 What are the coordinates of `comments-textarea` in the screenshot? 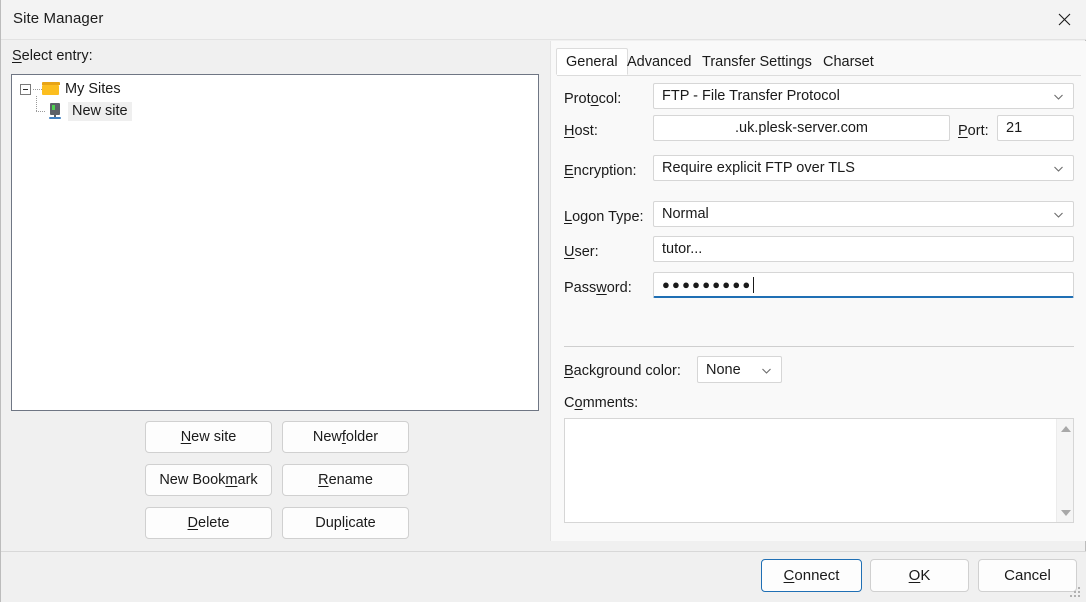 It's located at (819, 470).